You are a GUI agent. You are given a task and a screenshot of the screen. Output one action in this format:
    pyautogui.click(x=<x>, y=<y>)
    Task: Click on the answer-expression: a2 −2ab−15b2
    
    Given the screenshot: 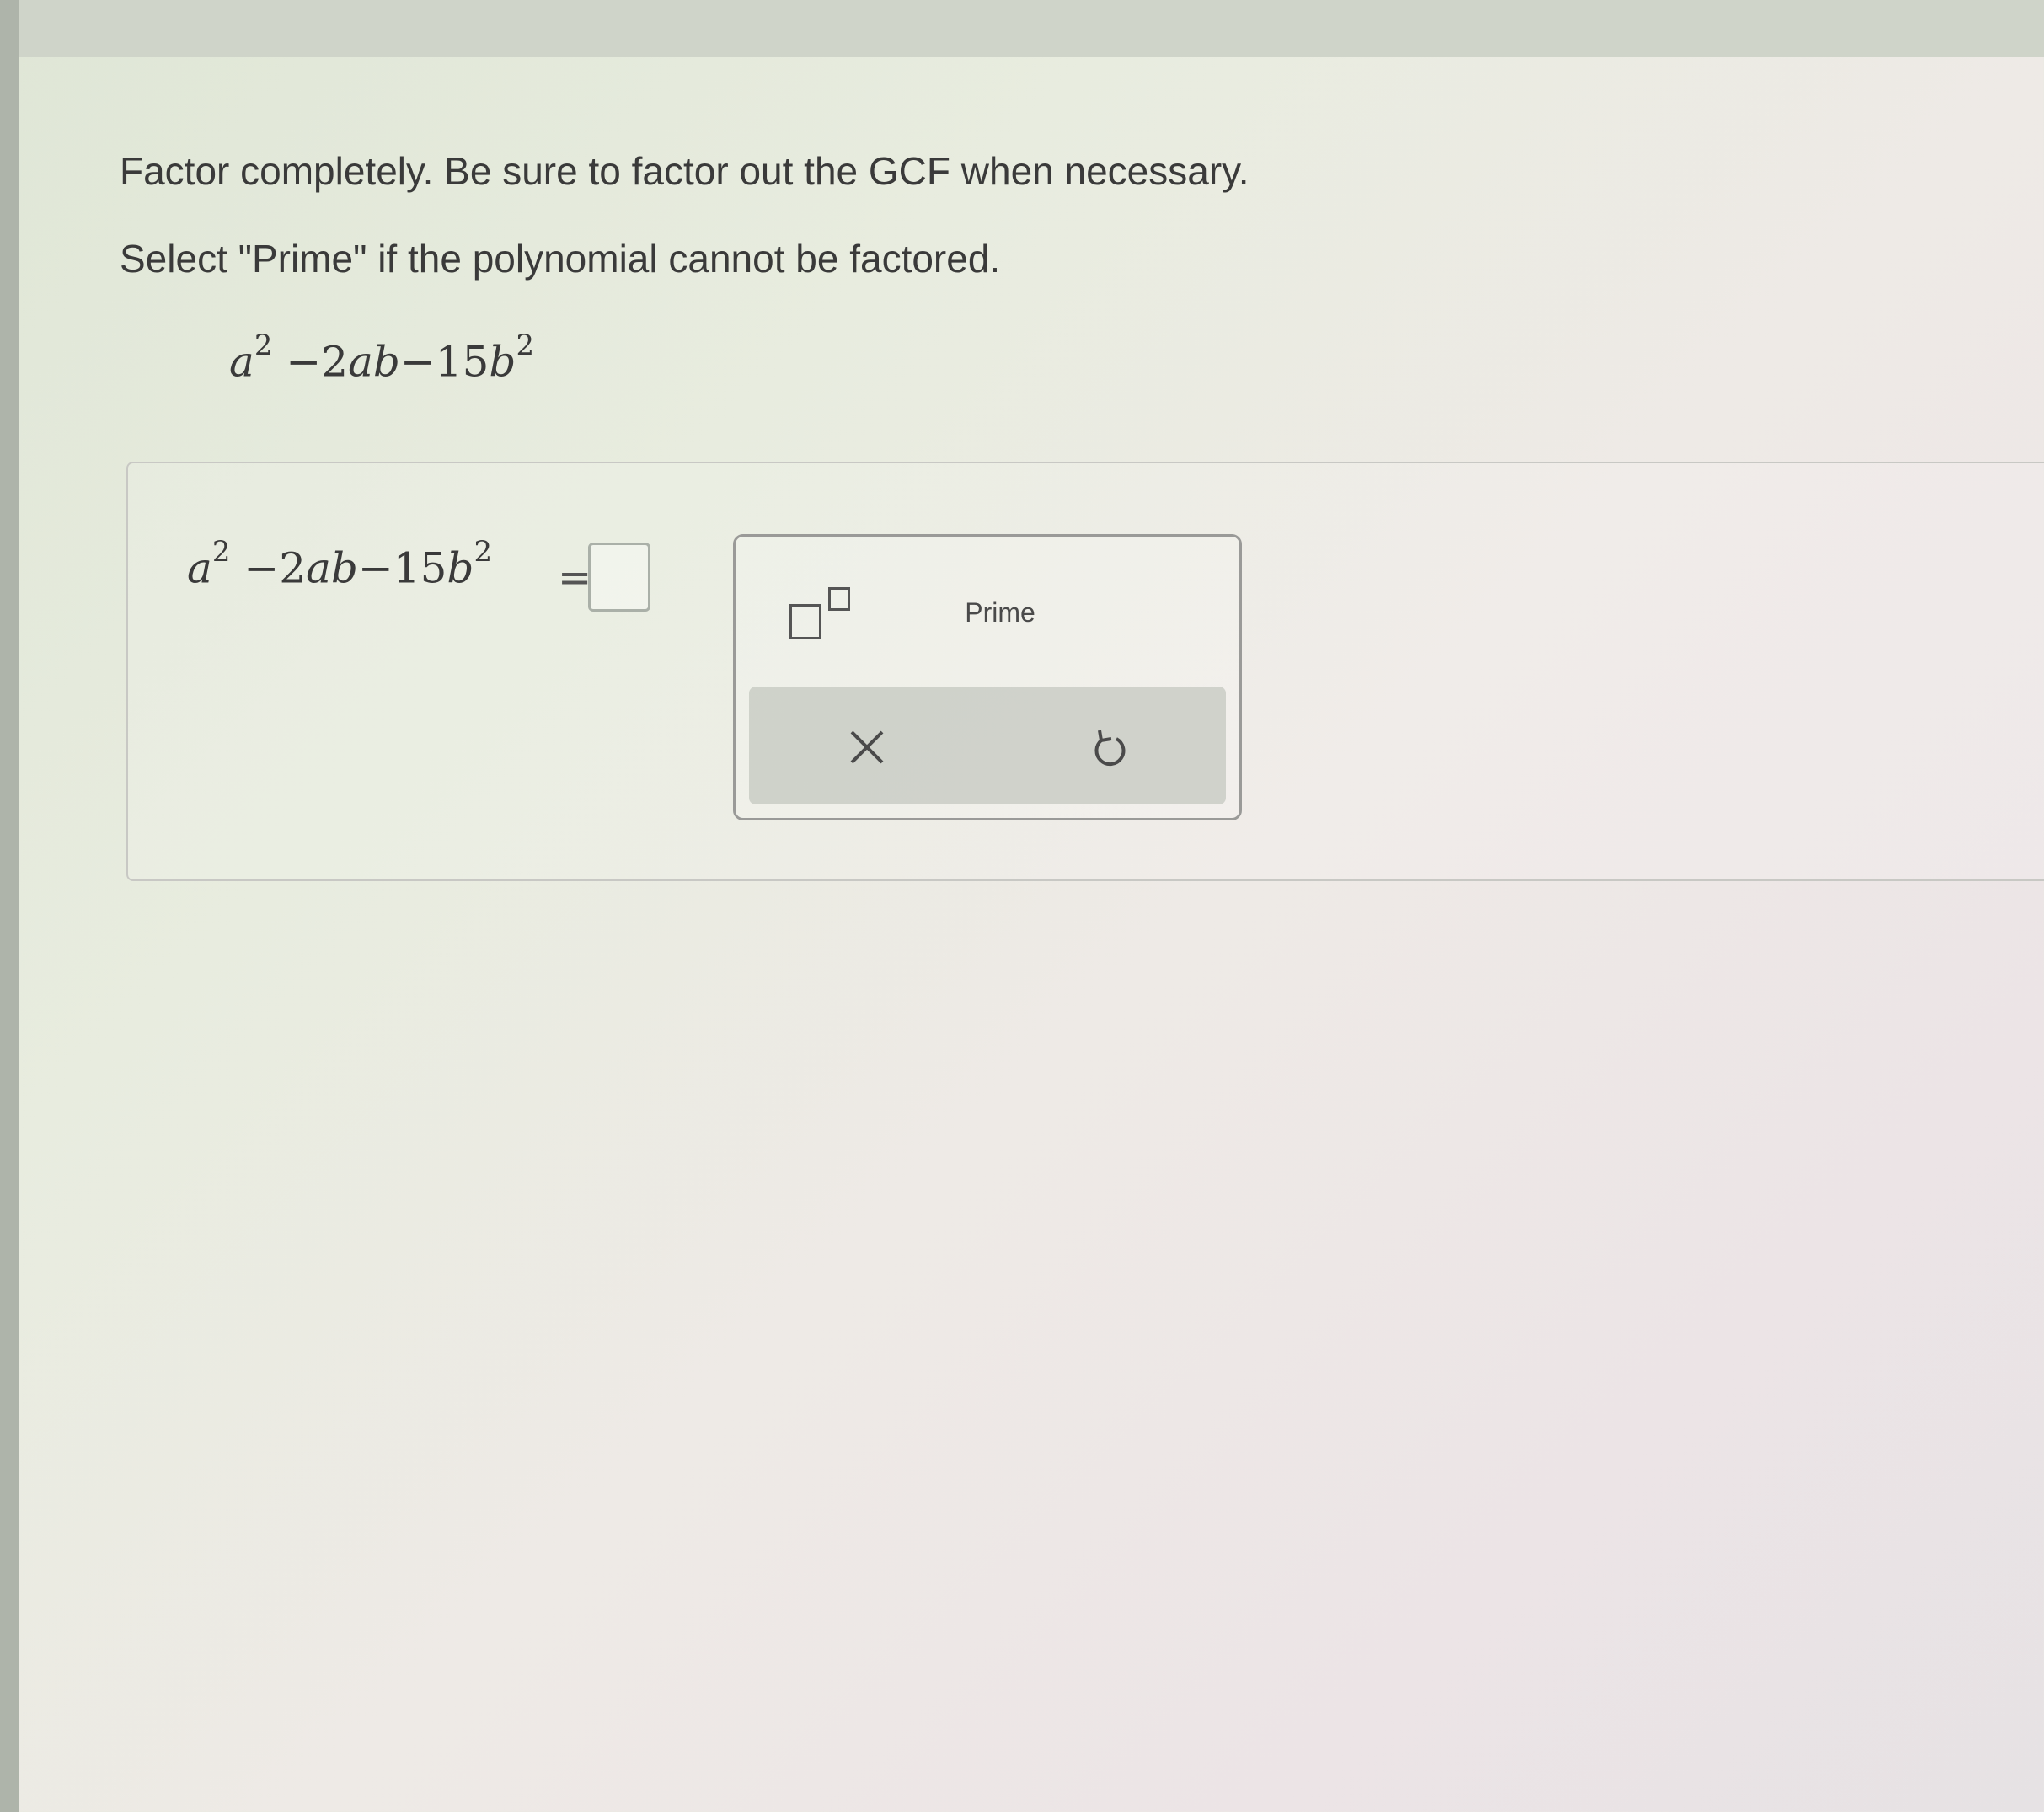 What is the action you would take?
    pyautogui.click(x=340, y=564)
    